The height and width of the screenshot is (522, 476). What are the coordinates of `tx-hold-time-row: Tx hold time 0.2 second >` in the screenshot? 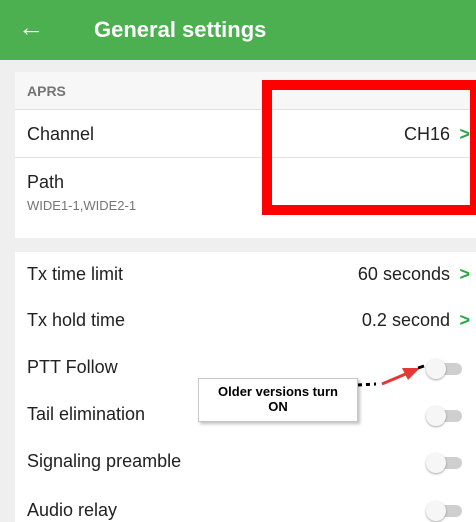 It's located at (245, 322).